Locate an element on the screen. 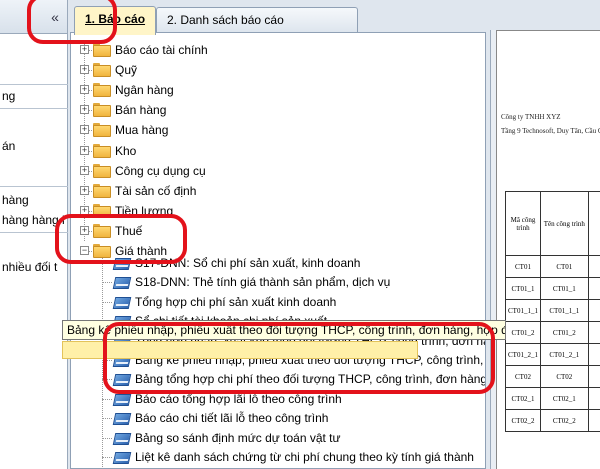 Image resolution: width=600 pixels, height=469 pixels. table-row: CT02_2 CT02_2 is located at coordinates (552, 420).